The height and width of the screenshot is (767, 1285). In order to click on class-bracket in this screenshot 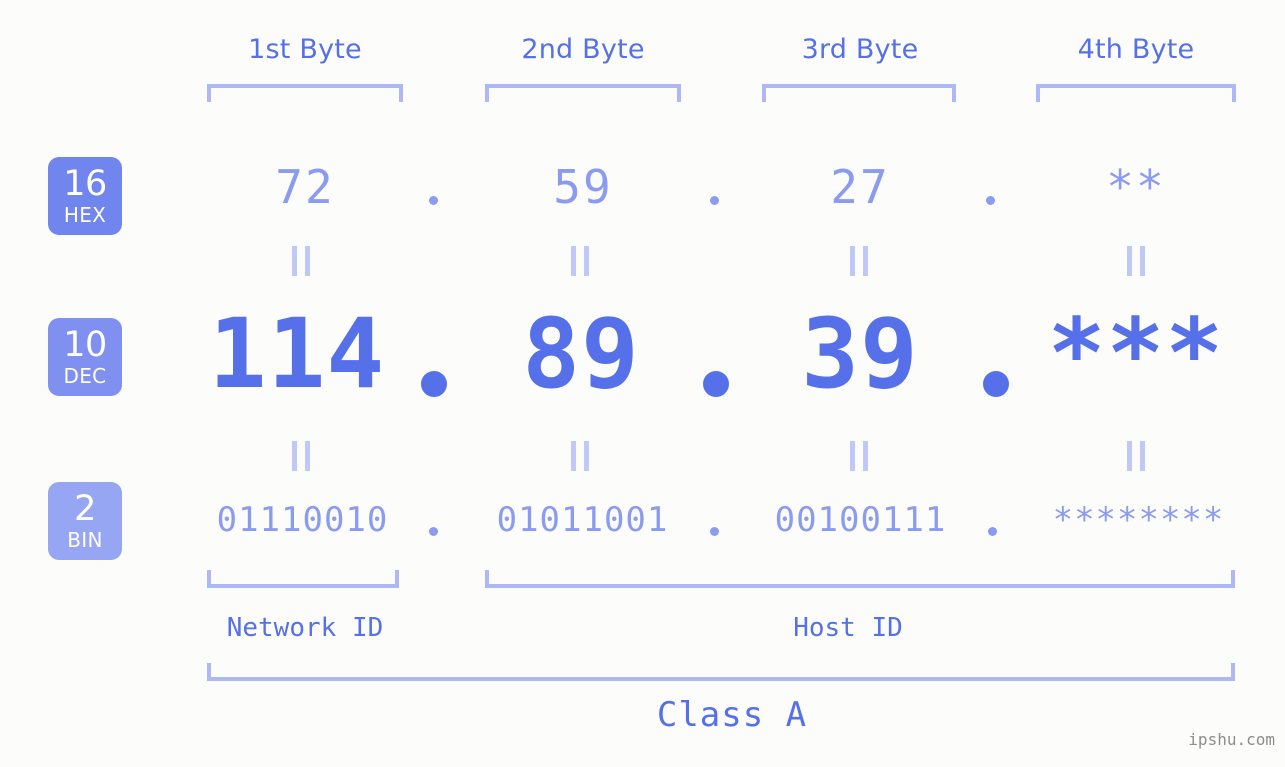, I will do `click(721, 672)`.